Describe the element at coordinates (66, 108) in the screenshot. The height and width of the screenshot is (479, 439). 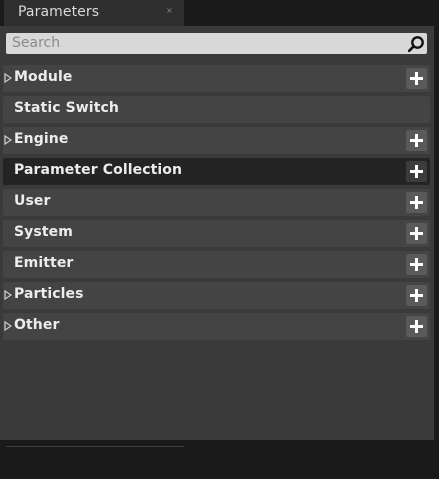
I see `category-label: Static Switch` at that location.